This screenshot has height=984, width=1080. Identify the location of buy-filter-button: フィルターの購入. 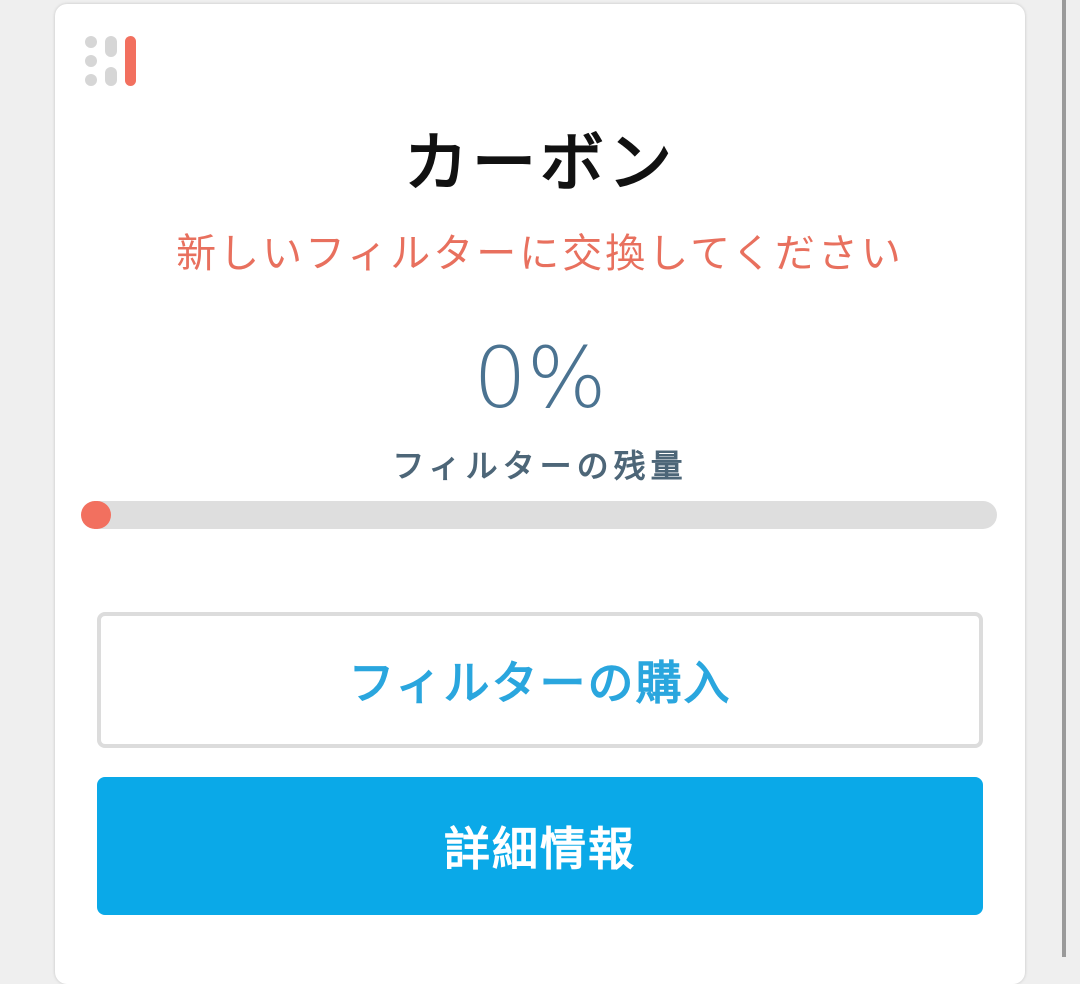
(540, 680).